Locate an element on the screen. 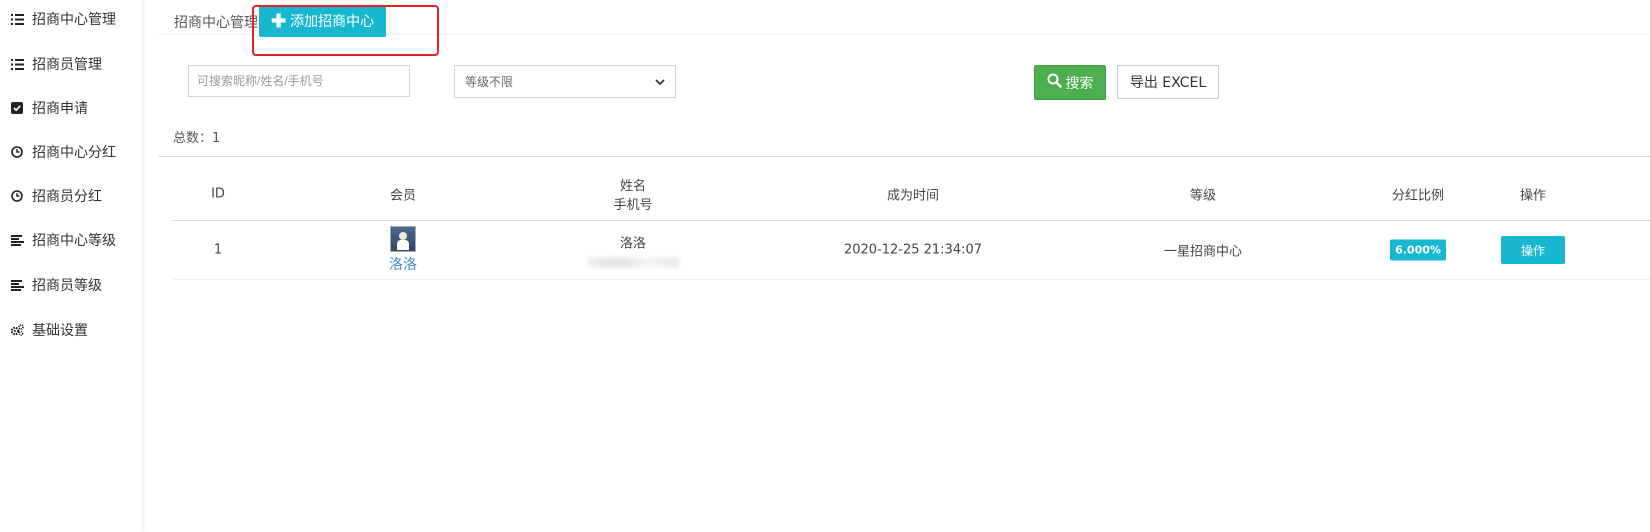 This screenshot has width=1650, height=532. header-name: 姓名 is located at coordinates (632, 186).